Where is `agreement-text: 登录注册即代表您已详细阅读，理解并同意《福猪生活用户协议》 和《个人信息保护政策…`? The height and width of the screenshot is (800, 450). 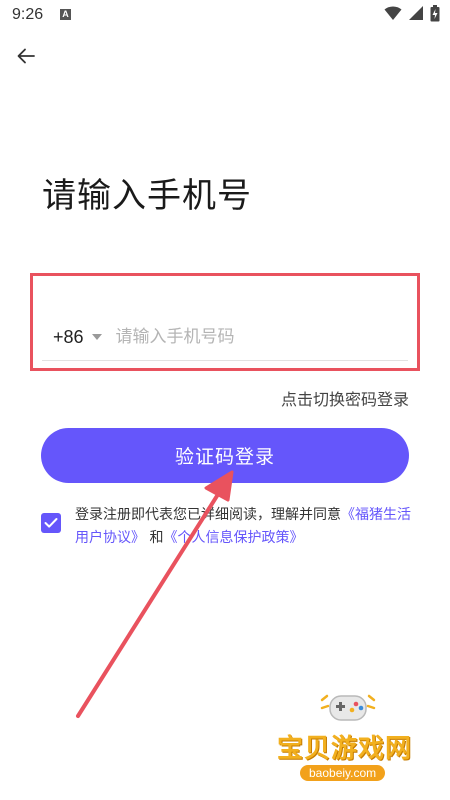
agreement-text: 登录注册即代表您已详细阅读，理解并同意《福猪生活用户协议》 和《个人信息保护政策… is located at coordinates (243, 527).